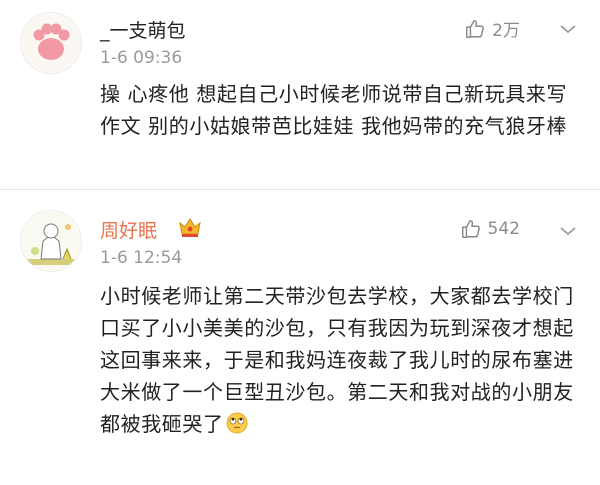 The width and height of the screenshot is (600, 485). What do you see at coordinates (141, 258) in the screenshot?
I see `timestamp: 1-6 12:54` at bounding box center [141, 258].